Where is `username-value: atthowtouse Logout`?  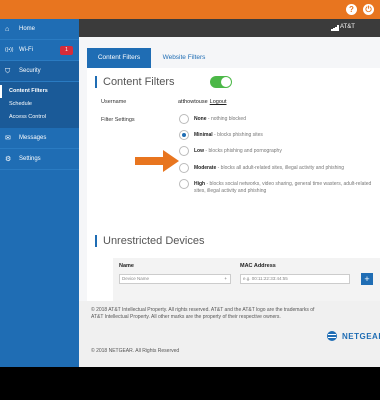 username-value: atthowtouse Logout is located at coordinates (202, 102).